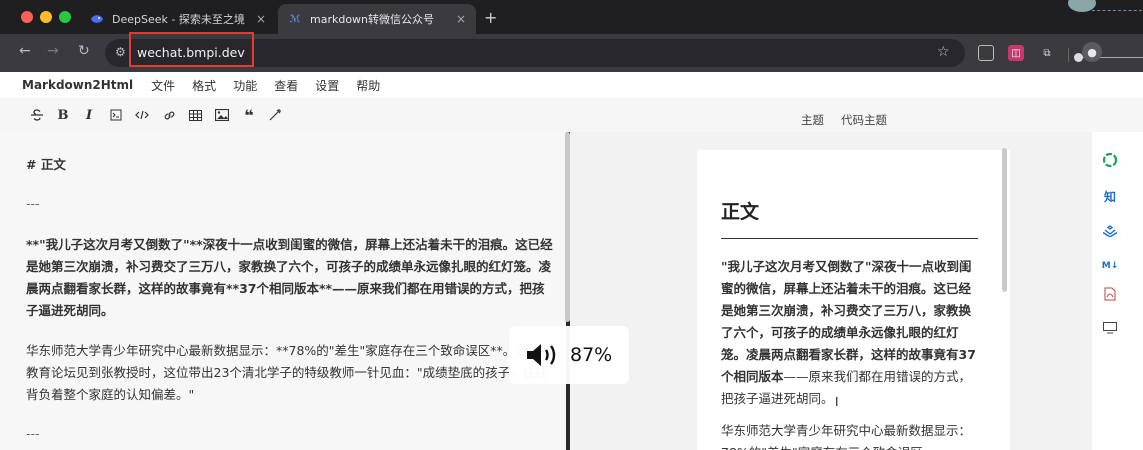 The width and height of the screenshot is (1143, 450). What do you see at coordinates (571, 17) in the screenshot?
I see `tab-strip: DeepSeek - 探索未至之境 × ℳ markdown转微信公众号 × +` at bounding box center [571, 17].